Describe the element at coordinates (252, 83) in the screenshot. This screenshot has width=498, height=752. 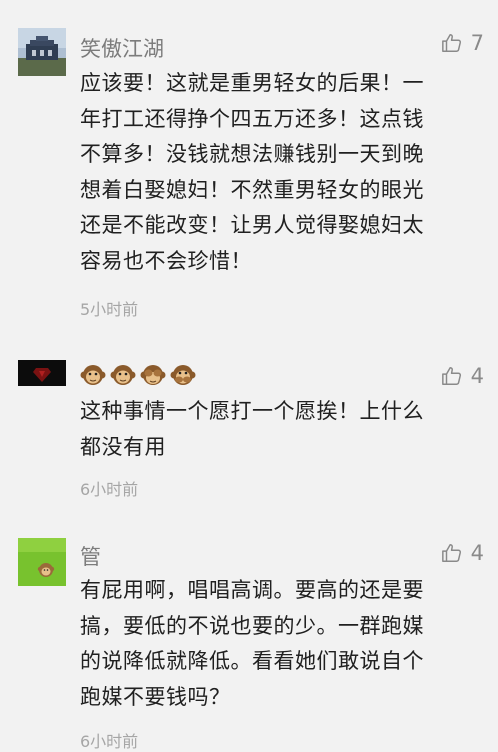
I see `comment-text-line: 应该要！这就是重男轻女的后果！一` at that location.